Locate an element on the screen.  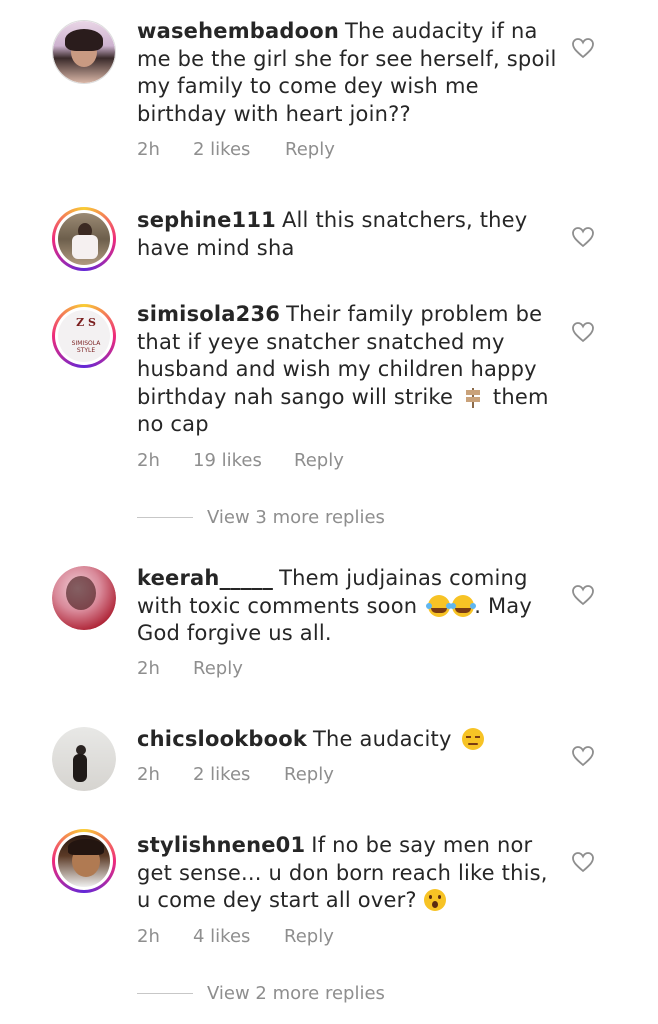
comment-username: wasehembadoon is located at coordinates (238, 31).